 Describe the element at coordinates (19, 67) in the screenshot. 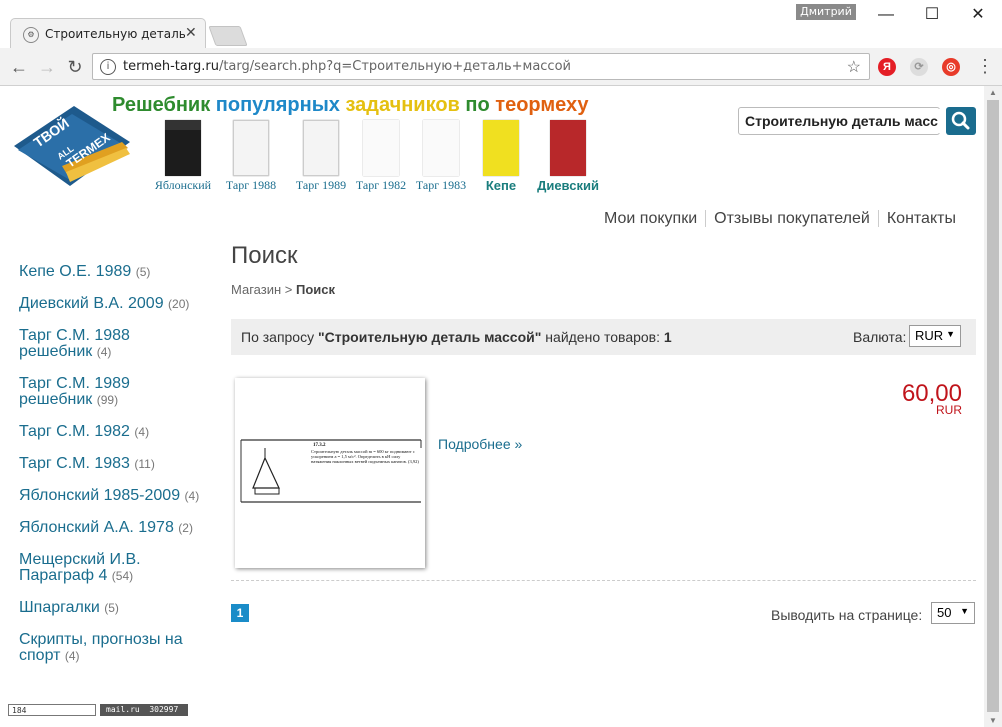

I see `back-icon: ←` at that location.